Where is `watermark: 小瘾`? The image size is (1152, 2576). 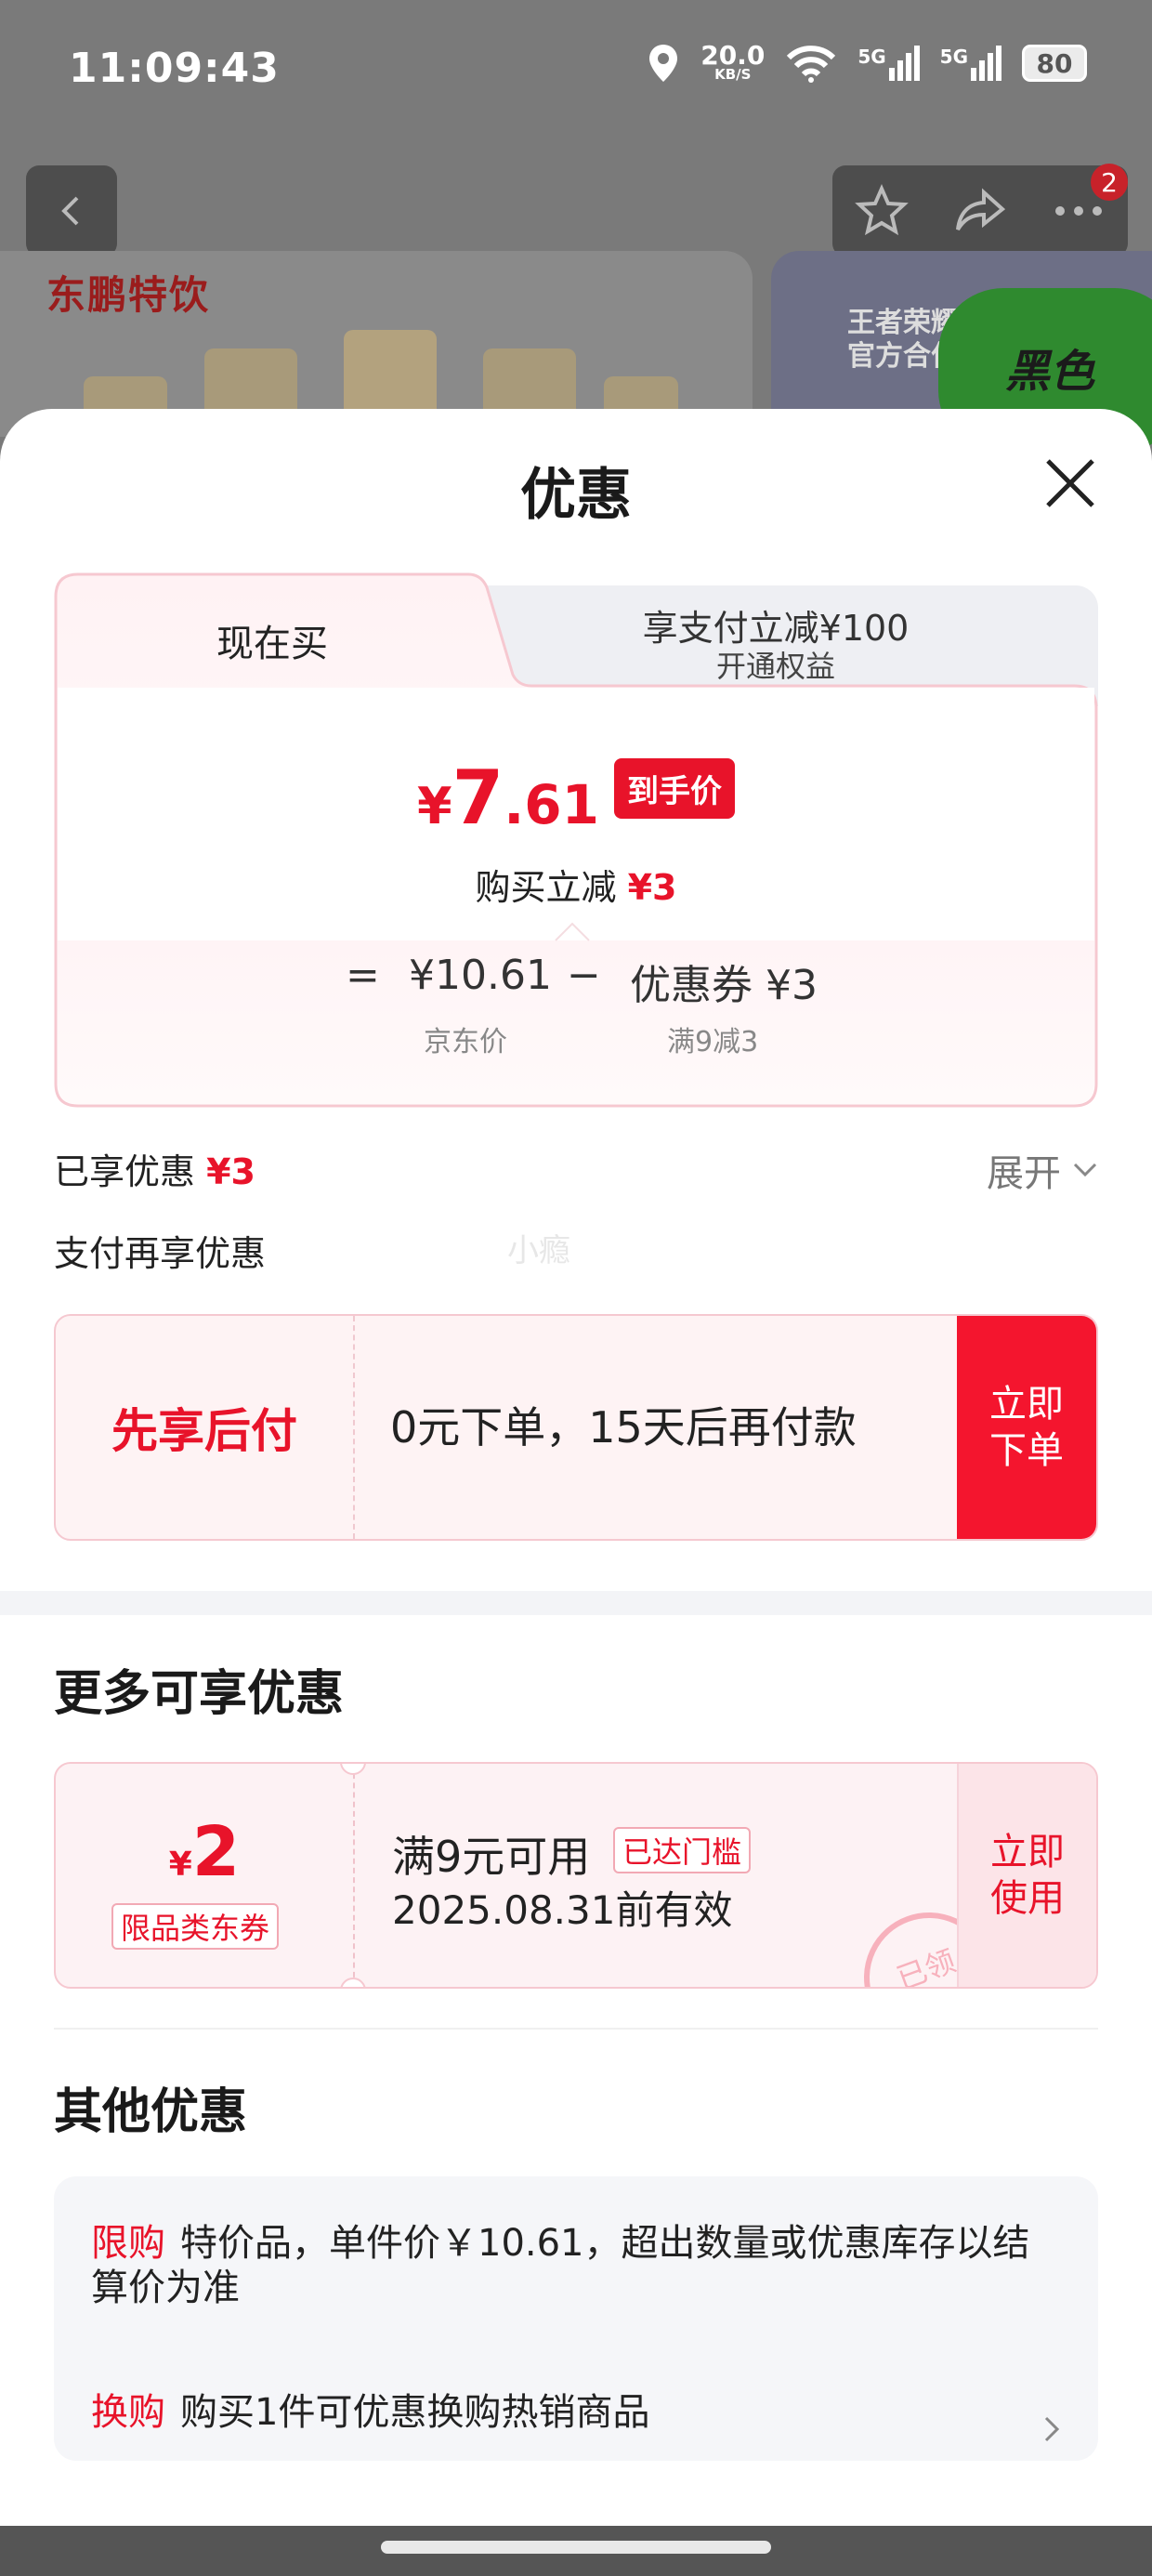 watermark: 小瘾 is located at coordinates (538, 1250).